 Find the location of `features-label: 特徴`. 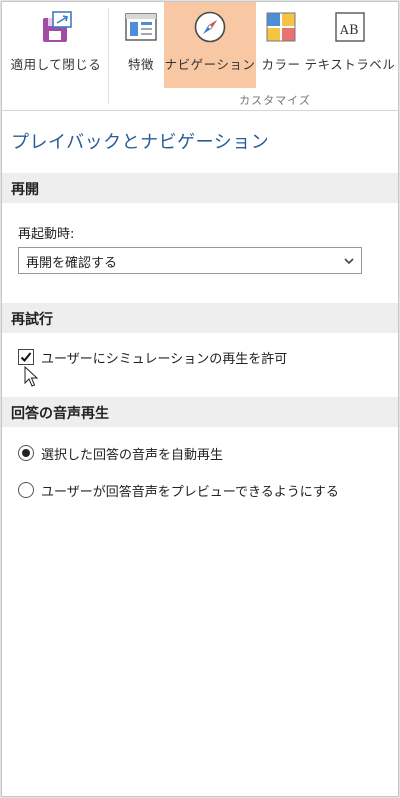

features-label: 特徴 is located at coordinates (140, 64).